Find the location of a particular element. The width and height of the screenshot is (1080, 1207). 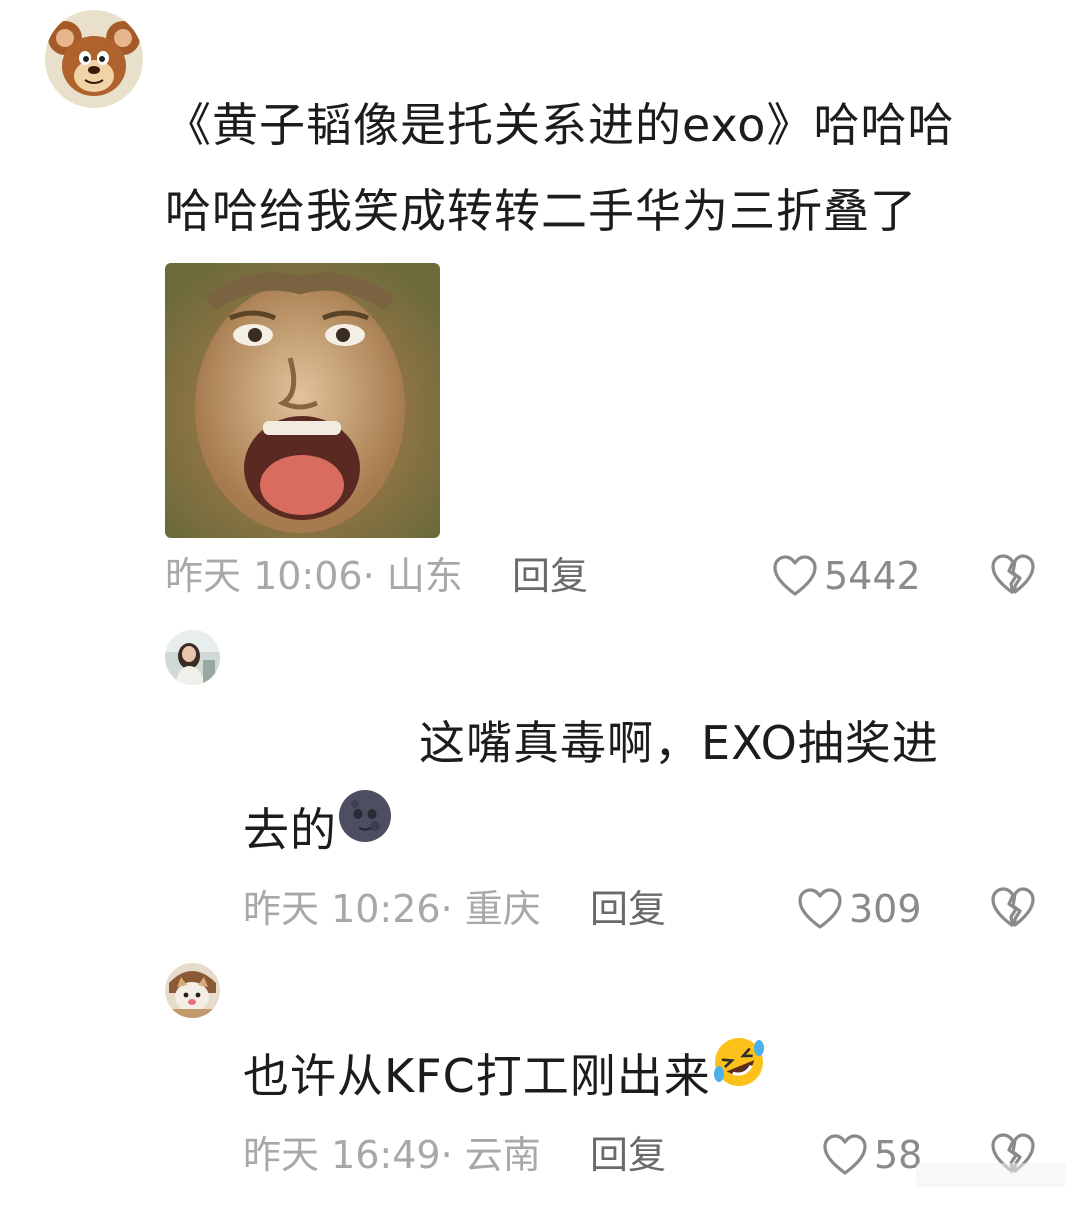

comment-text-line: 去的 is located at coordinates (318, 832).